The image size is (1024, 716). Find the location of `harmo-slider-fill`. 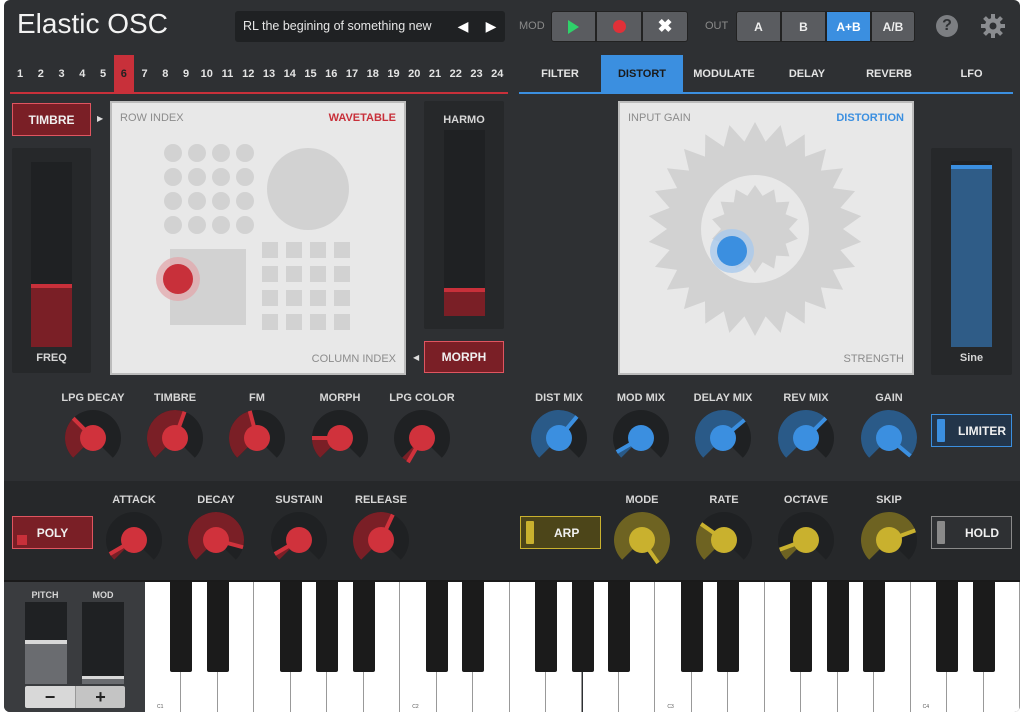

harmo-slider-fill is located at coordinates (464, 301).